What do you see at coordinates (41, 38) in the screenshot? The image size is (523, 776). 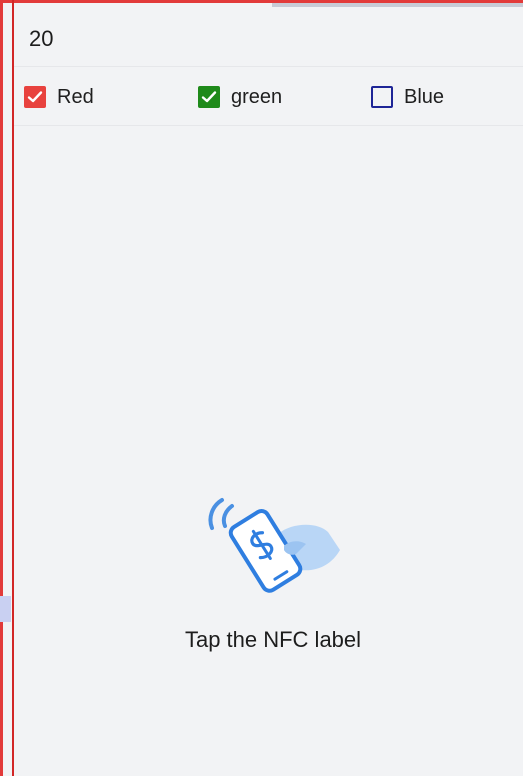 I see `header-value: 20` at bounding box center [41, 38].